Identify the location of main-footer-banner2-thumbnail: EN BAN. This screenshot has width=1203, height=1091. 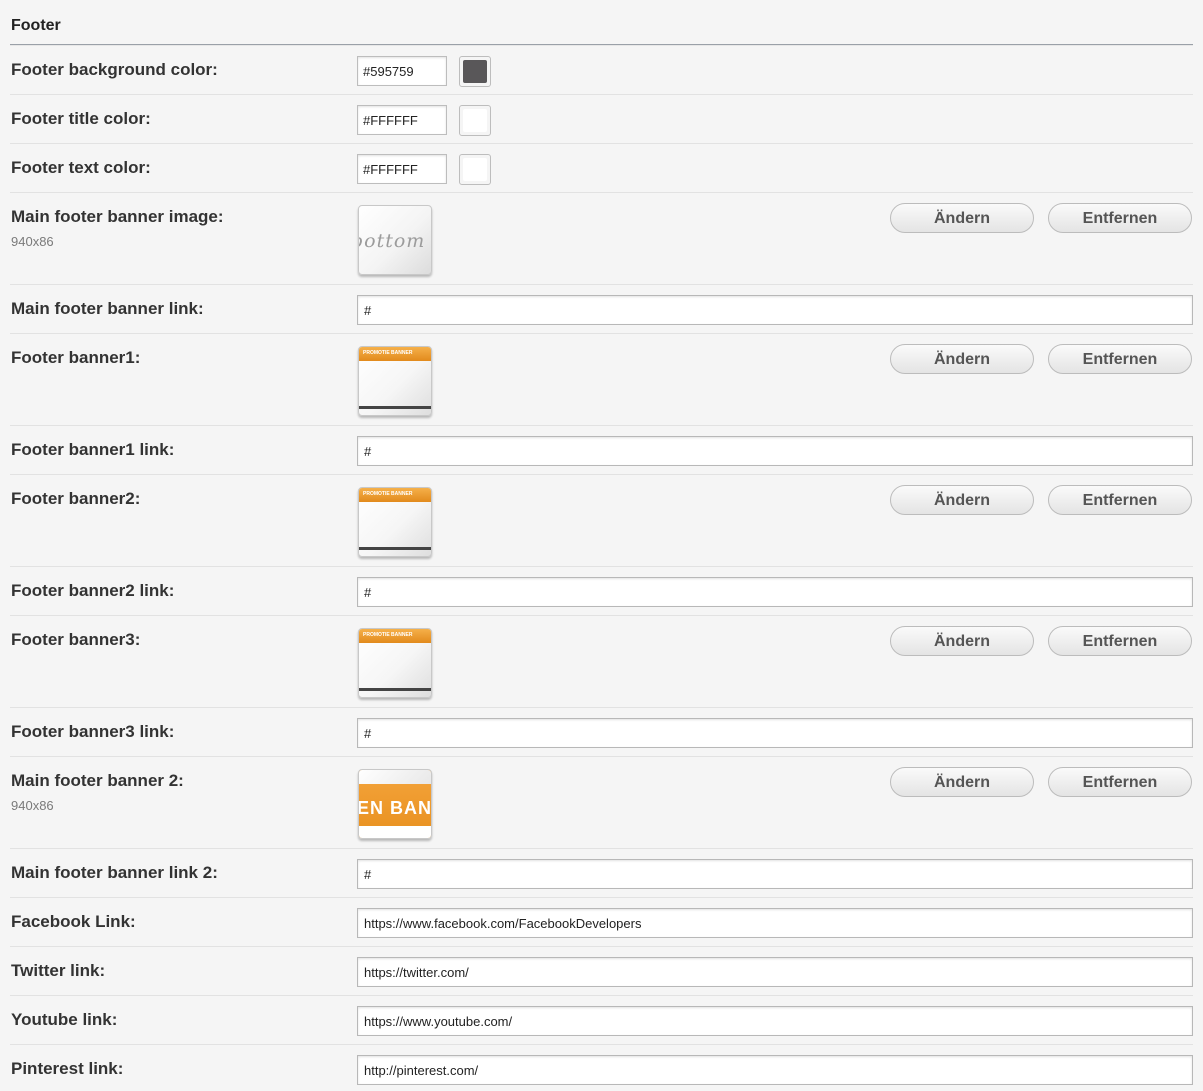
(395, 804).